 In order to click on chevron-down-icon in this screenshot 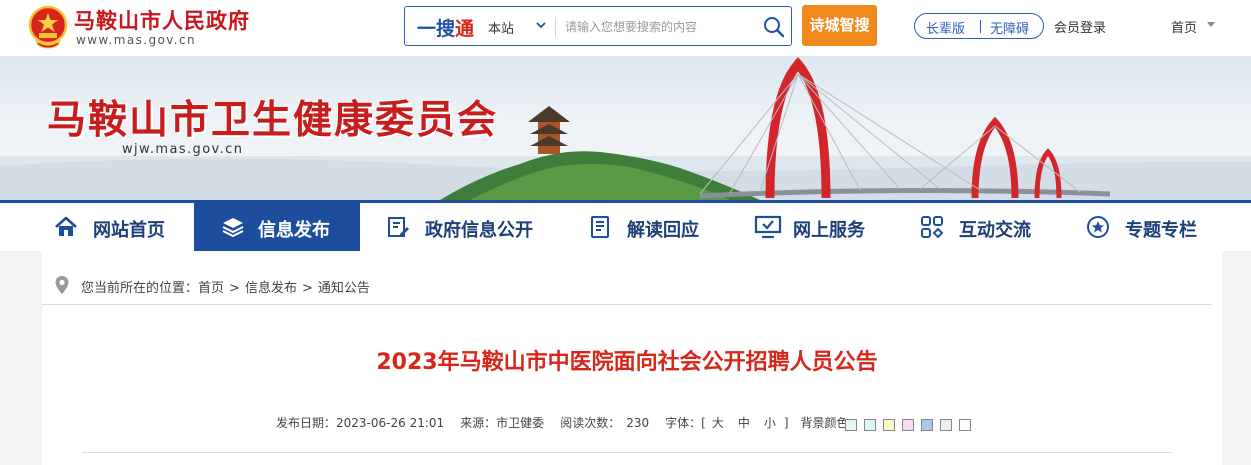, I will do `click(541, 25)`.